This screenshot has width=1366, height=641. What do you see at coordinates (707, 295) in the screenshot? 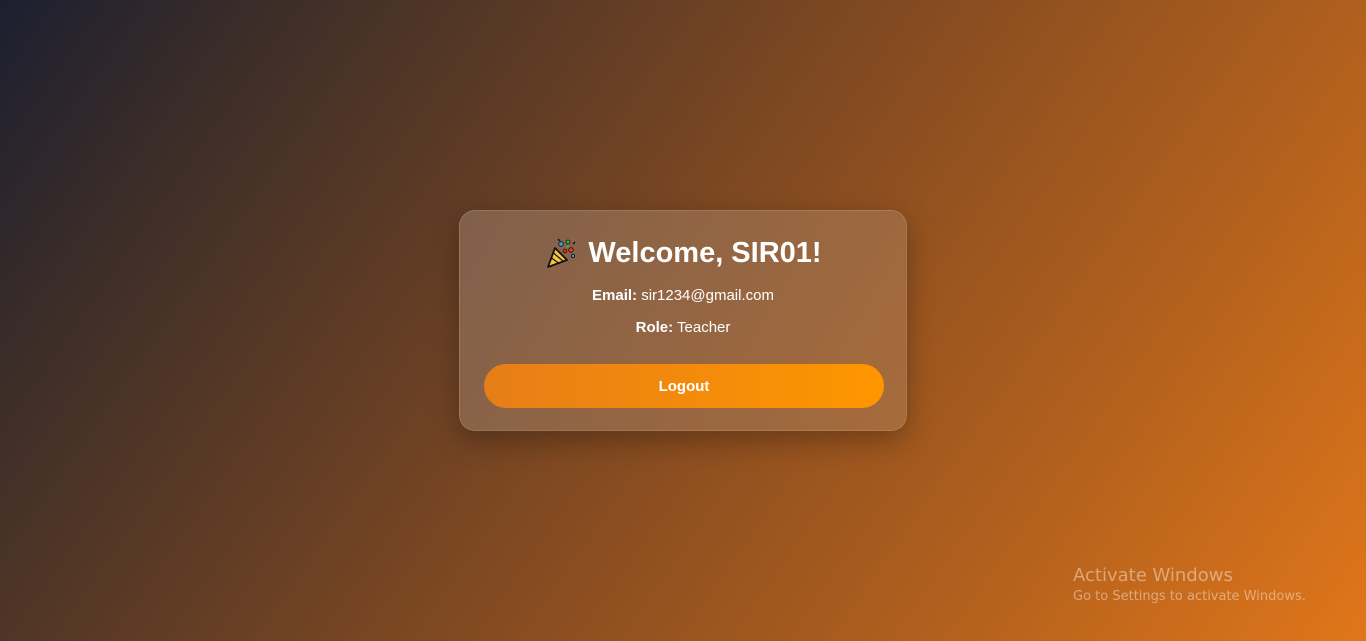
I see `email-value: sir1234@gmail.com` at bounding box center [707, 295].